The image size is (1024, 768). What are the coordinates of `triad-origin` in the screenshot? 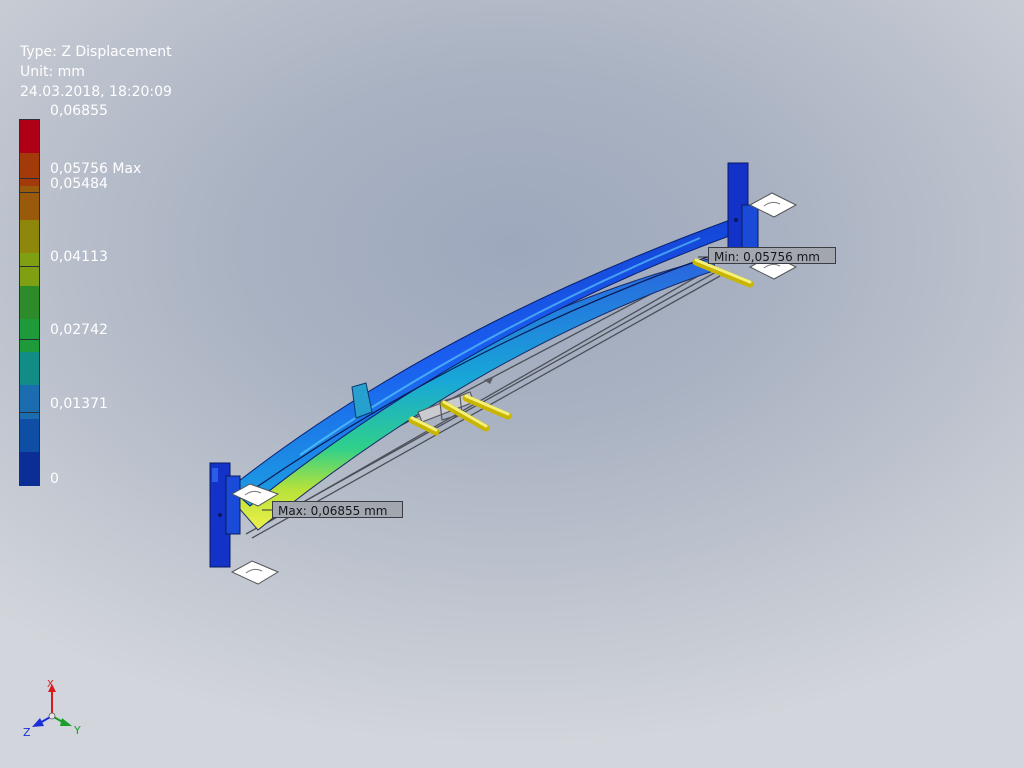 It's located at (52, 716).